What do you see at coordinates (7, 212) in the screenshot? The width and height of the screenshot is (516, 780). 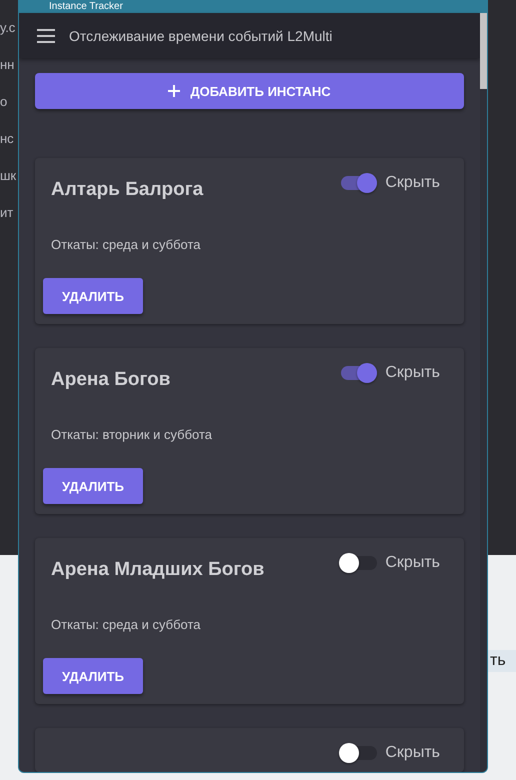 I see `background-text: ит` at bounding box center [7, 212].